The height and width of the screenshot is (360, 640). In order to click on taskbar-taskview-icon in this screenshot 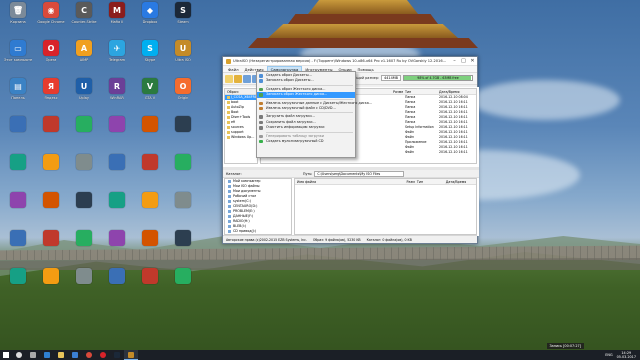, I will do `click(33, 355)`.